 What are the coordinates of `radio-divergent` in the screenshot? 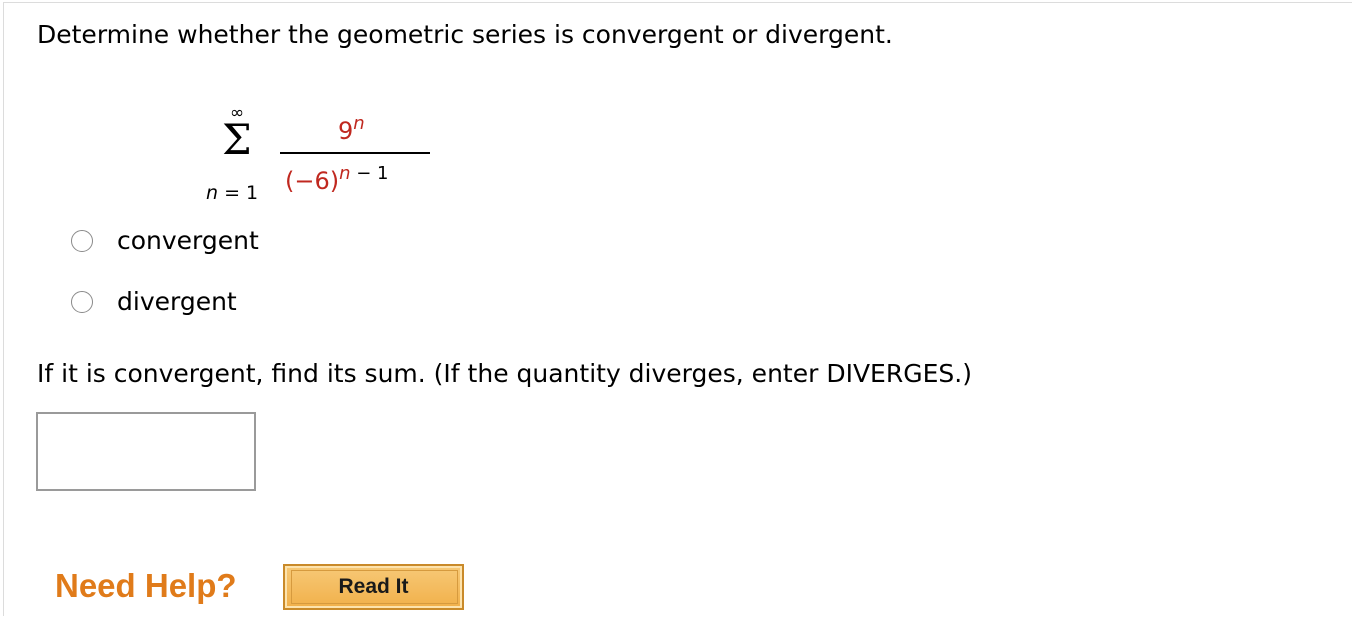 It's located at (82, 302).